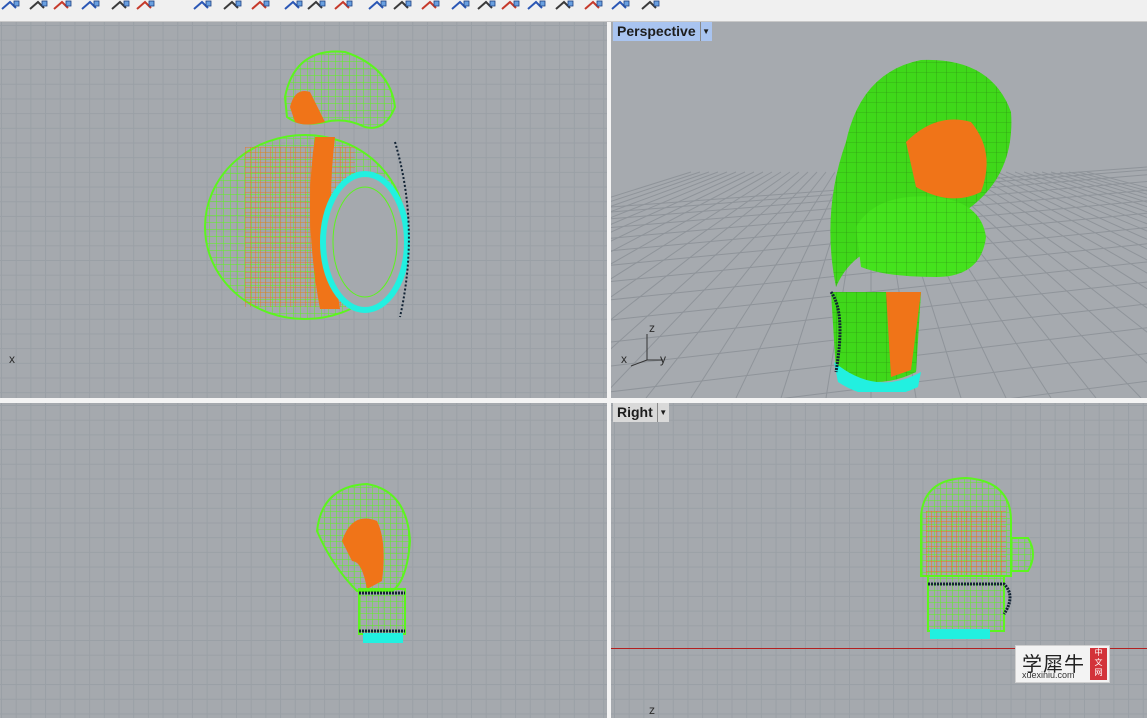  Describe the element at coordinates (565, 5) in the screenshot. I see `revolve-icon` at that location.